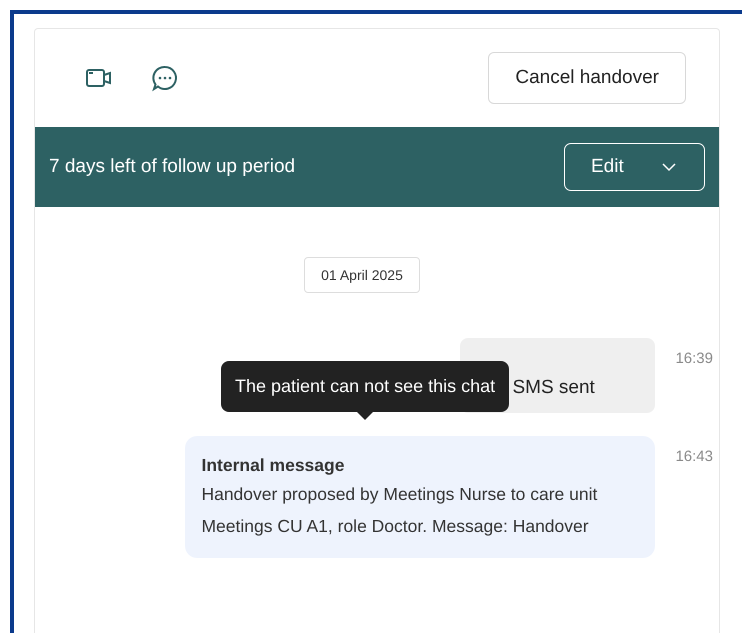 The width and height of the screenshot is (742, 633). I want to click on date-separator: 01 April 2025, so click(362, 275).